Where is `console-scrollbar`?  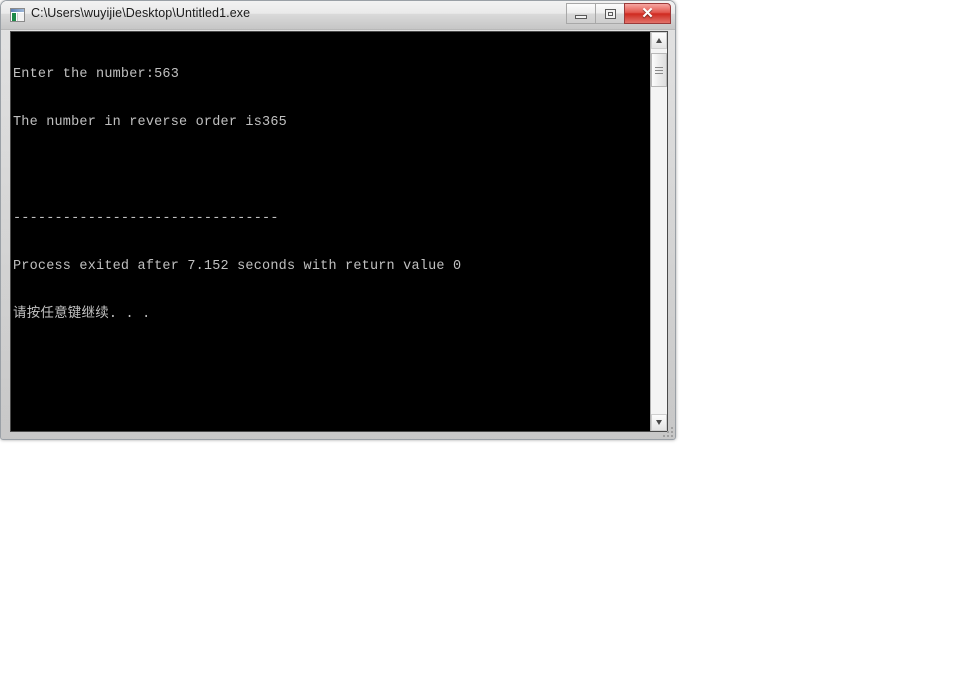 console-scrollbar is located at coordinates (658, 231).